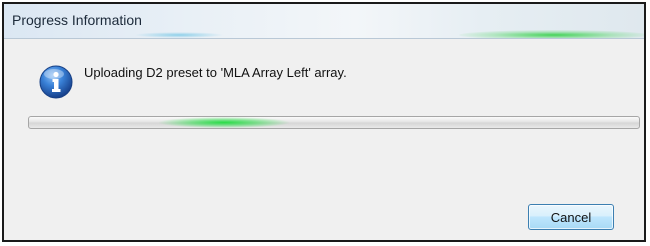 Image resolution: width=650 pixels, height=246 pixels. What do you see at coordinates (56, 82) in the screenshot?
I see `info-icon` at bounding box center [56, 82].